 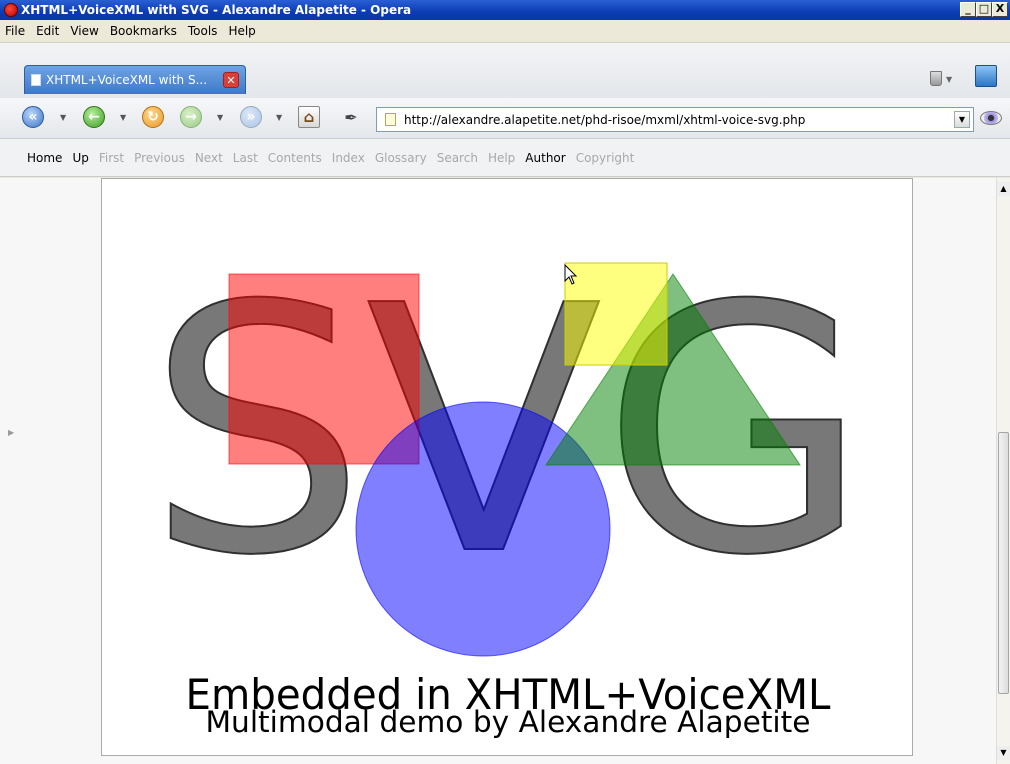 What do you see at coordinates (294, 157) in the screenshot?
I see `link-contents: Contents` at bounding box center [294, 157].